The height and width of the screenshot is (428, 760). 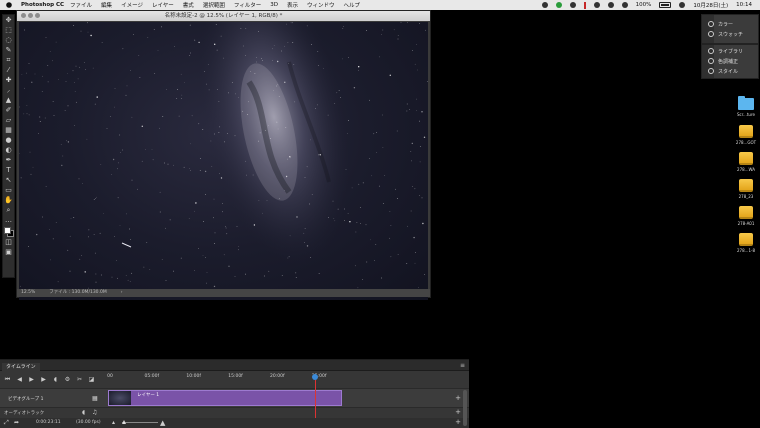 I want to click on recording-icon, so click(x=584, y=5).